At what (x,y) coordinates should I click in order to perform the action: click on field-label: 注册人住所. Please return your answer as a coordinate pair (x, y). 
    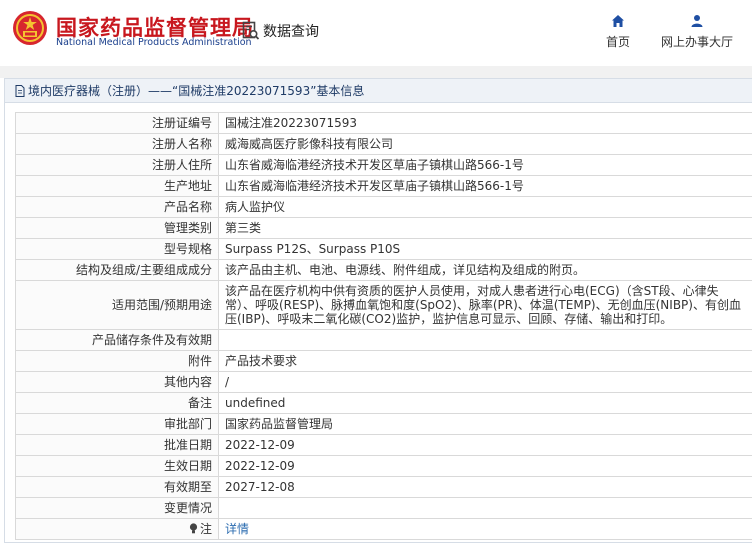
    Looking at the image, I should click on (117, 165).